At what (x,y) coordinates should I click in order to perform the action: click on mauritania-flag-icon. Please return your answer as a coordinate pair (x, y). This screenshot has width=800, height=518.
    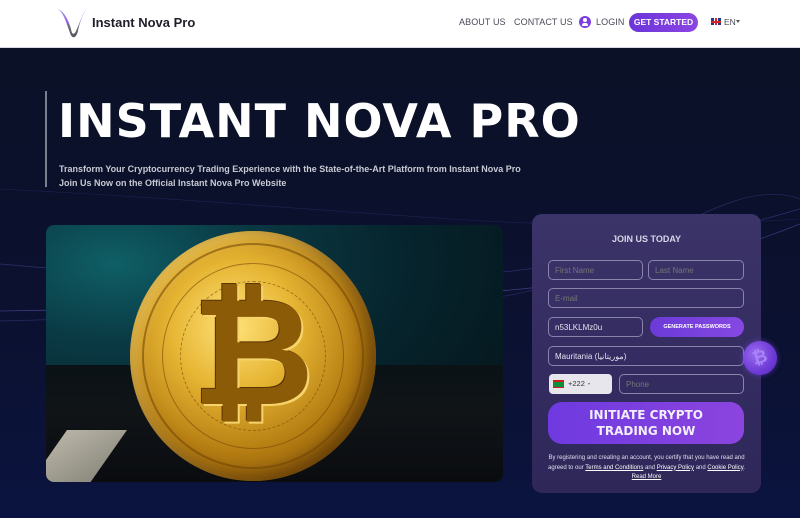
    Looking at the image, I should click on (558, 384).